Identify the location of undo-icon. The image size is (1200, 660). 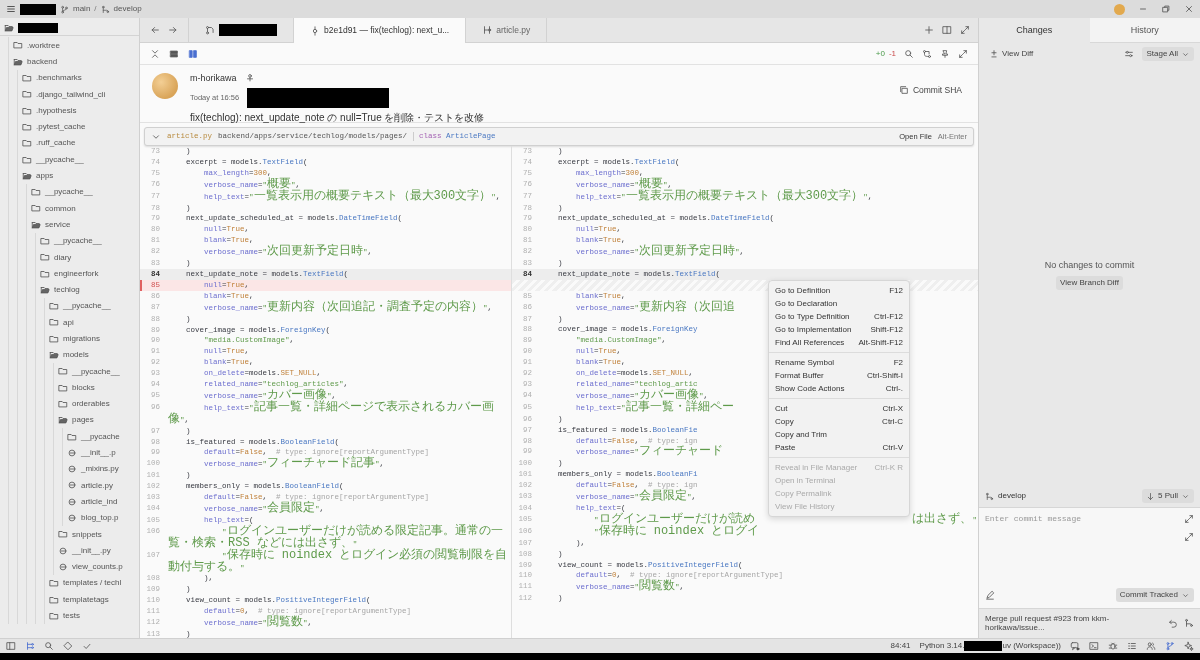
(1173, 623).